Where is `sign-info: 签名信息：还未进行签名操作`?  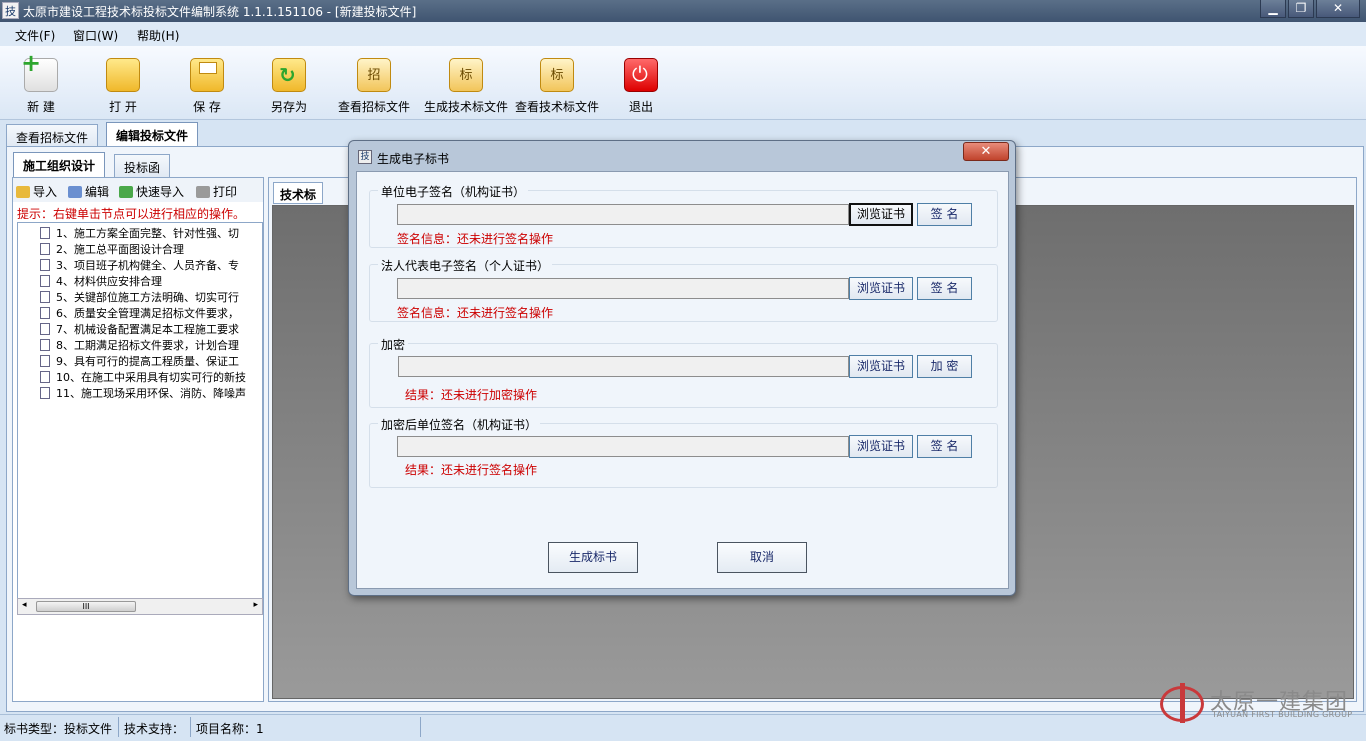
sign-info: 签名信息：还未进行签名操作 is located at coordinates (475, 239).